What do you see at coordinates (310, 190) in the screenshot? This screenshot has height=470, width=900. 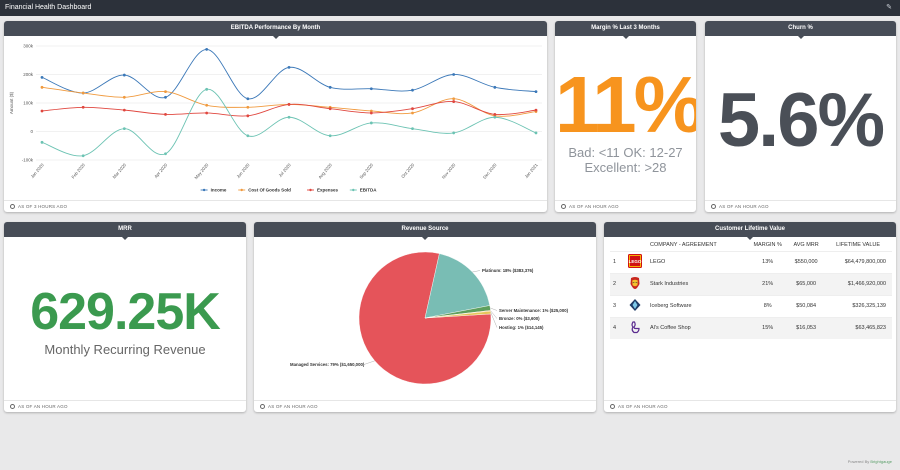 I see `legend-marker` at bounding box center [310, 190].